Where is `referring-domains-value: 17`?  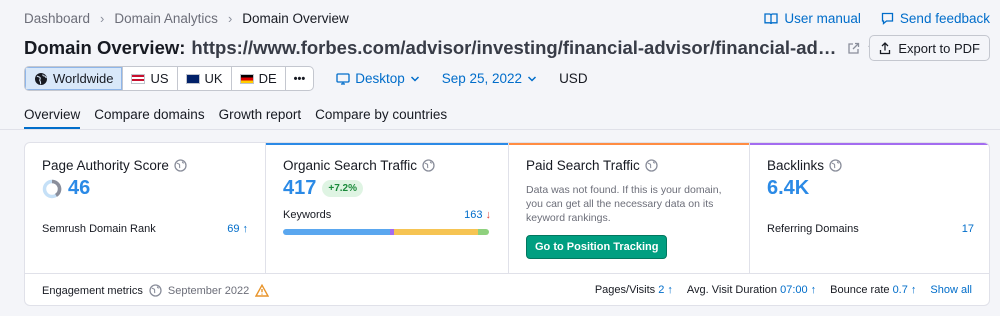 referring-domains-value: 17 is located at coordinates (968, 229).